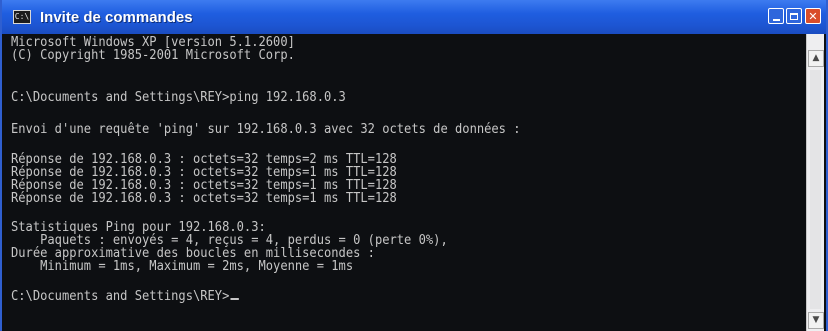  I want to click on maximize-icon, so click(794, 16).